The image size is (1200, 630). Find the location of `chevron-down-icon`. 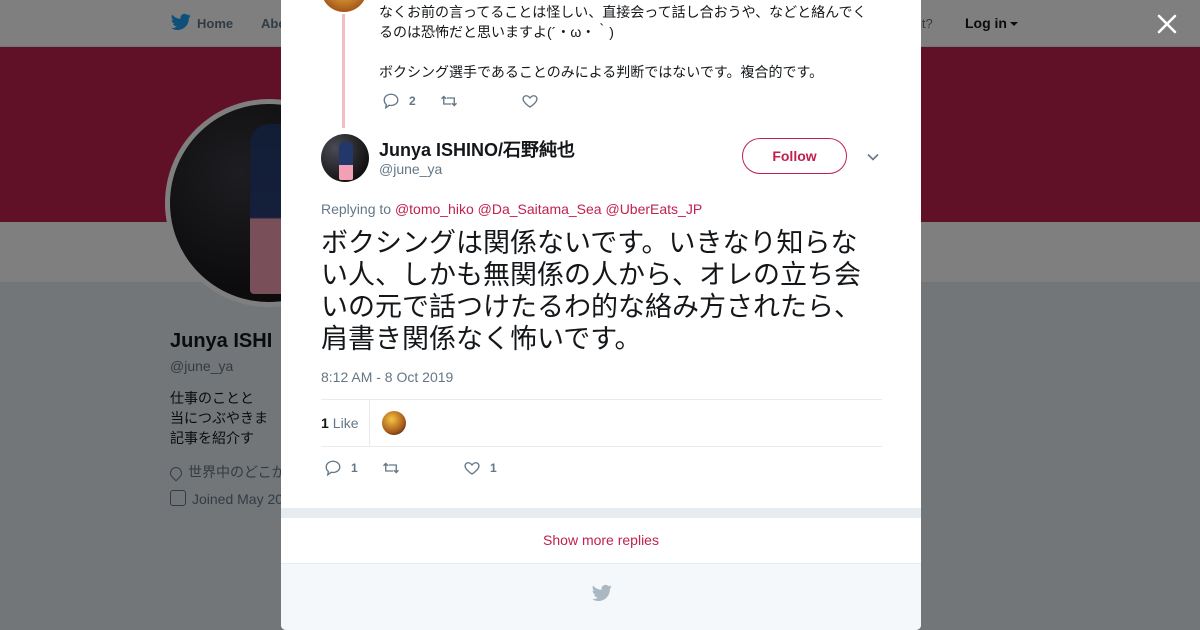

chevron-down-icon is located at coordinates (873, 157).